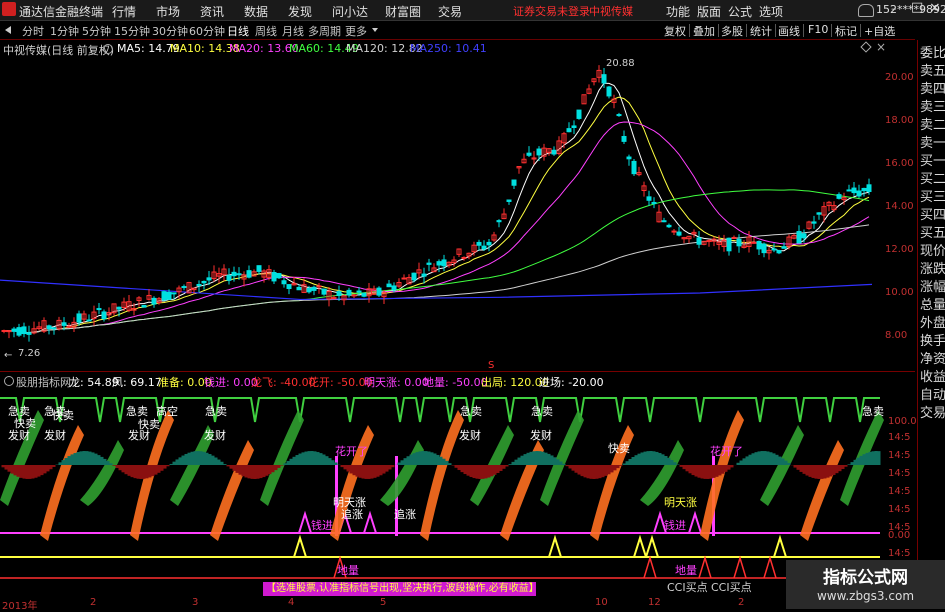 Image resolution: width=945 pixels, height=612 pixels. What do you see at coordinates (256, 11) in the screenshot?
I see `menu-shuju: 数据` at bounding box center [256, 11].